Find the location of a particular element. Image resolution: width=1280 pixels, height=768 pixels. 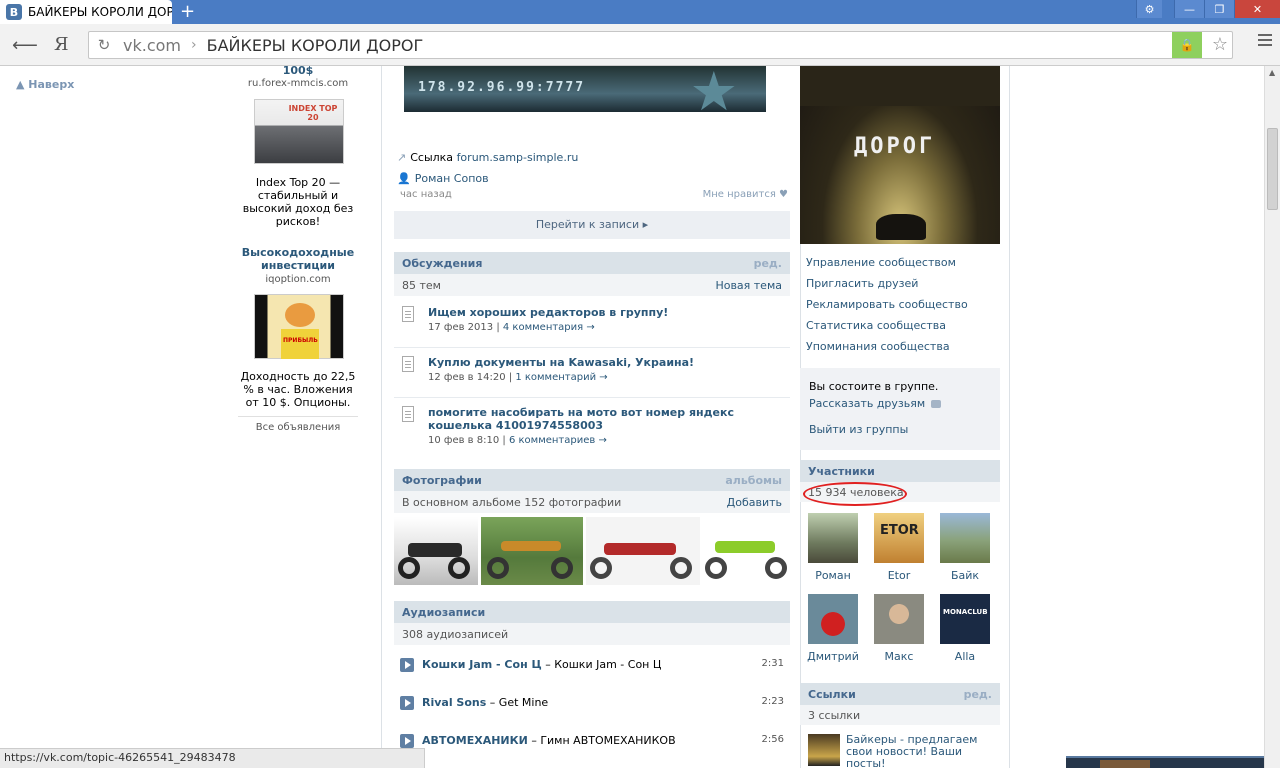

goto-post-button: Перейти к записи ▸ is located at coordinates (592, 225).